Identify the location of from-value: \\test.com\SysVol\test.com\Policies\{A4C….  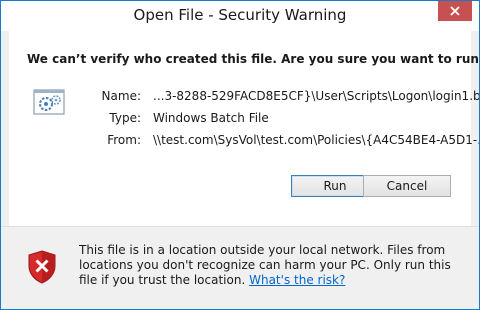
(316, 140).